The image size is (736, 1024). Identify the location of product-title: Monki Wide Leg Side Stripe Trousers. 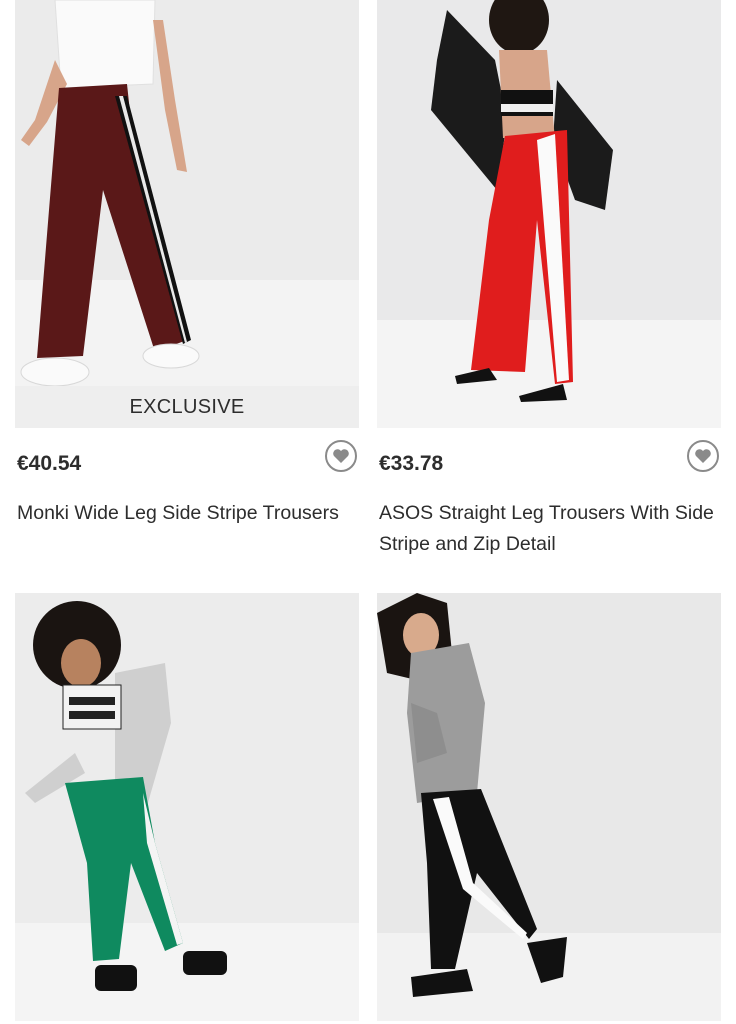
(187, 513).